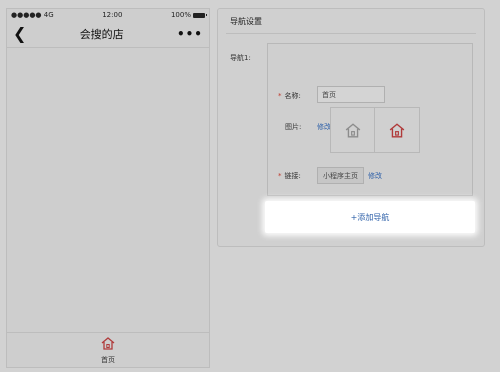  What do you see at coordinates (289, 176) in the screenshot?
I see `link-label: * 链接:` at bounding box center [289, 176].